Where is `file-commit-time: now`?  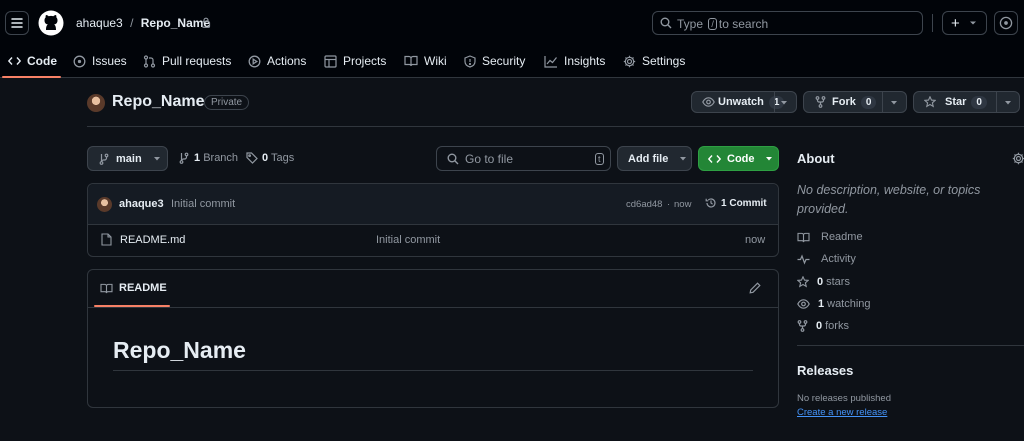 file-commit-time: now is located at coordinates (755, 240).